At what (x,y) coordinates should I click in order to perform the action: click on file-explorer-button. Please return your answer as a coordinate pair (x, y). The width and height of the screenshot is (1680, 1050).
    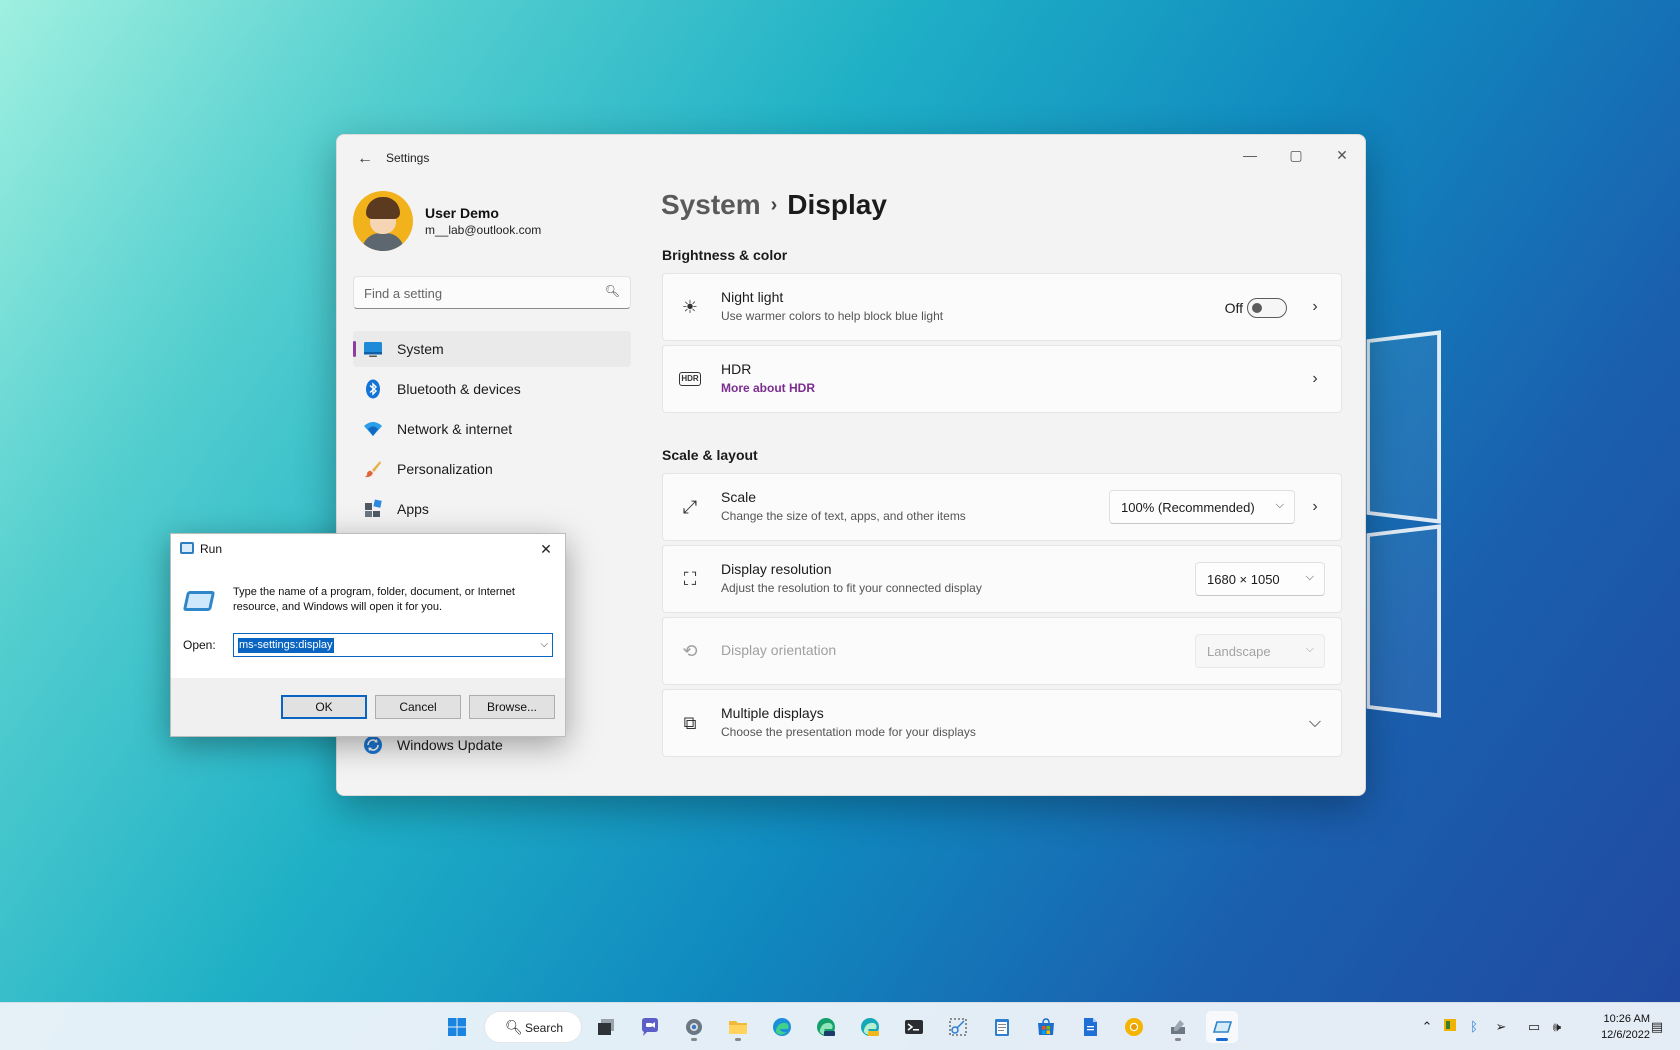
    Looking at the image, I should click on (738, 1027).